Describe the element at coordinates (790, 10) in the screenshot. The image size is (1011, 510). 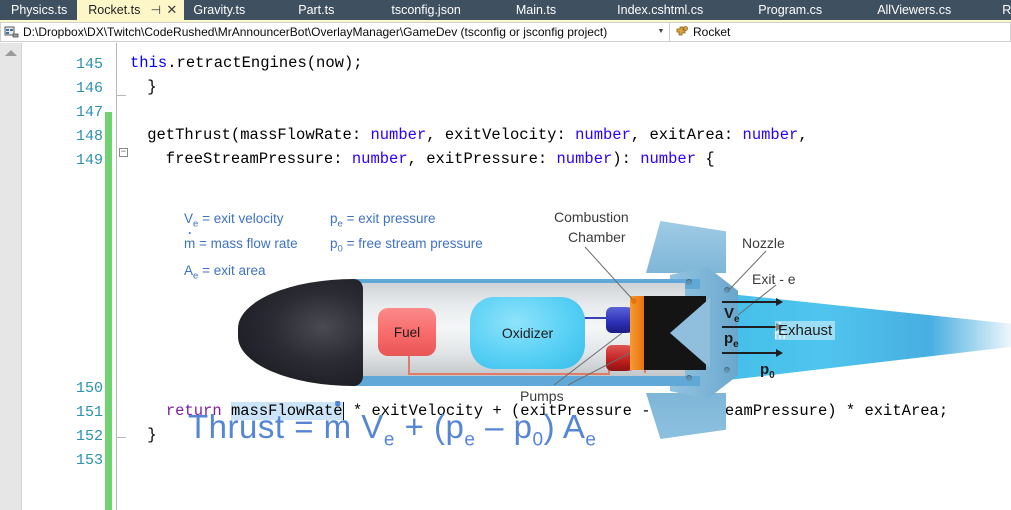
I see `tab-label: Program.cs` at that location.